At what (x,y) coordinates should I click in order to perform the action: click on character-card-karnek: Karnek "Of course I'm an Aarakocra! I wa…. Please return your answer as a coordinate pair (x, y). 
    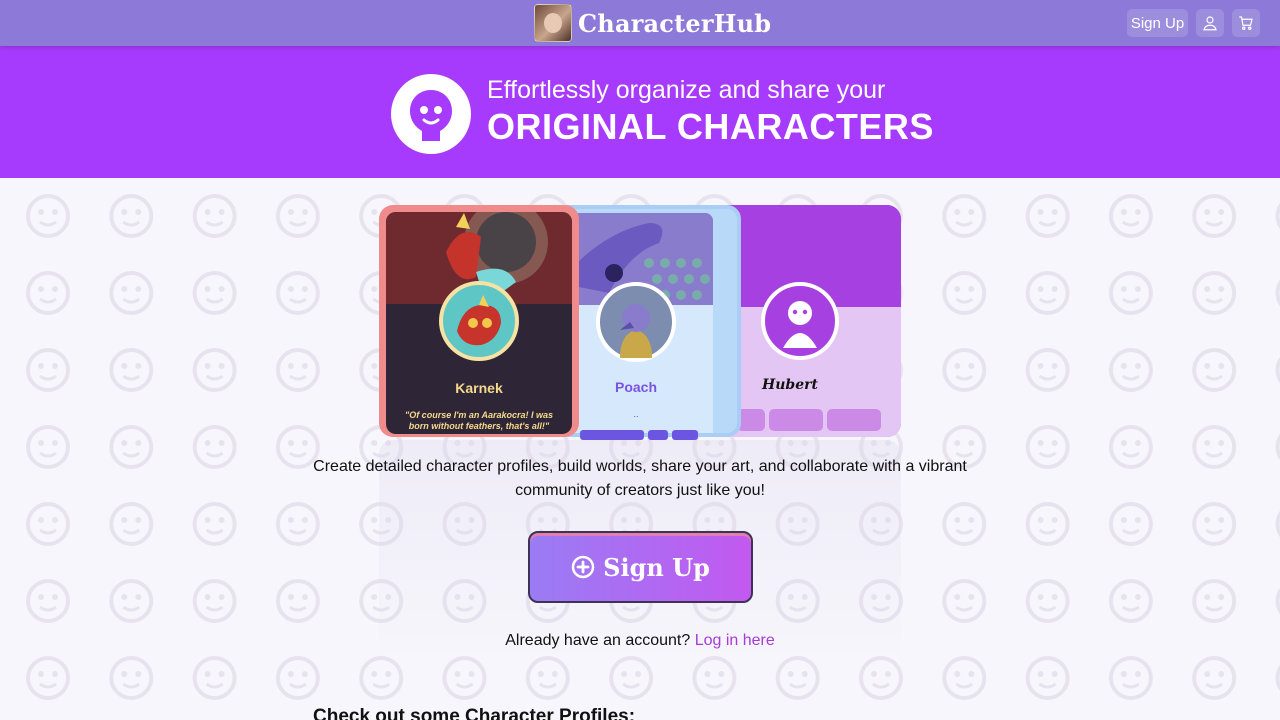
    Looking at the image, I should click on (479, 321).